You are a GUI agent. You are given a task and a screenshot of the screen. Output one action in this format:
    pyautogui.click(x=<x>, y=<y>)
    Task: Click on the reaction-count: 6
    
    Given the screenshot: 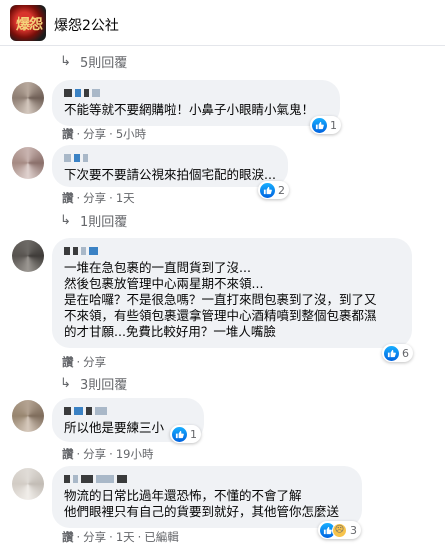 What is the action you would take?
    pyautogui.click(x=397, y=353)
    